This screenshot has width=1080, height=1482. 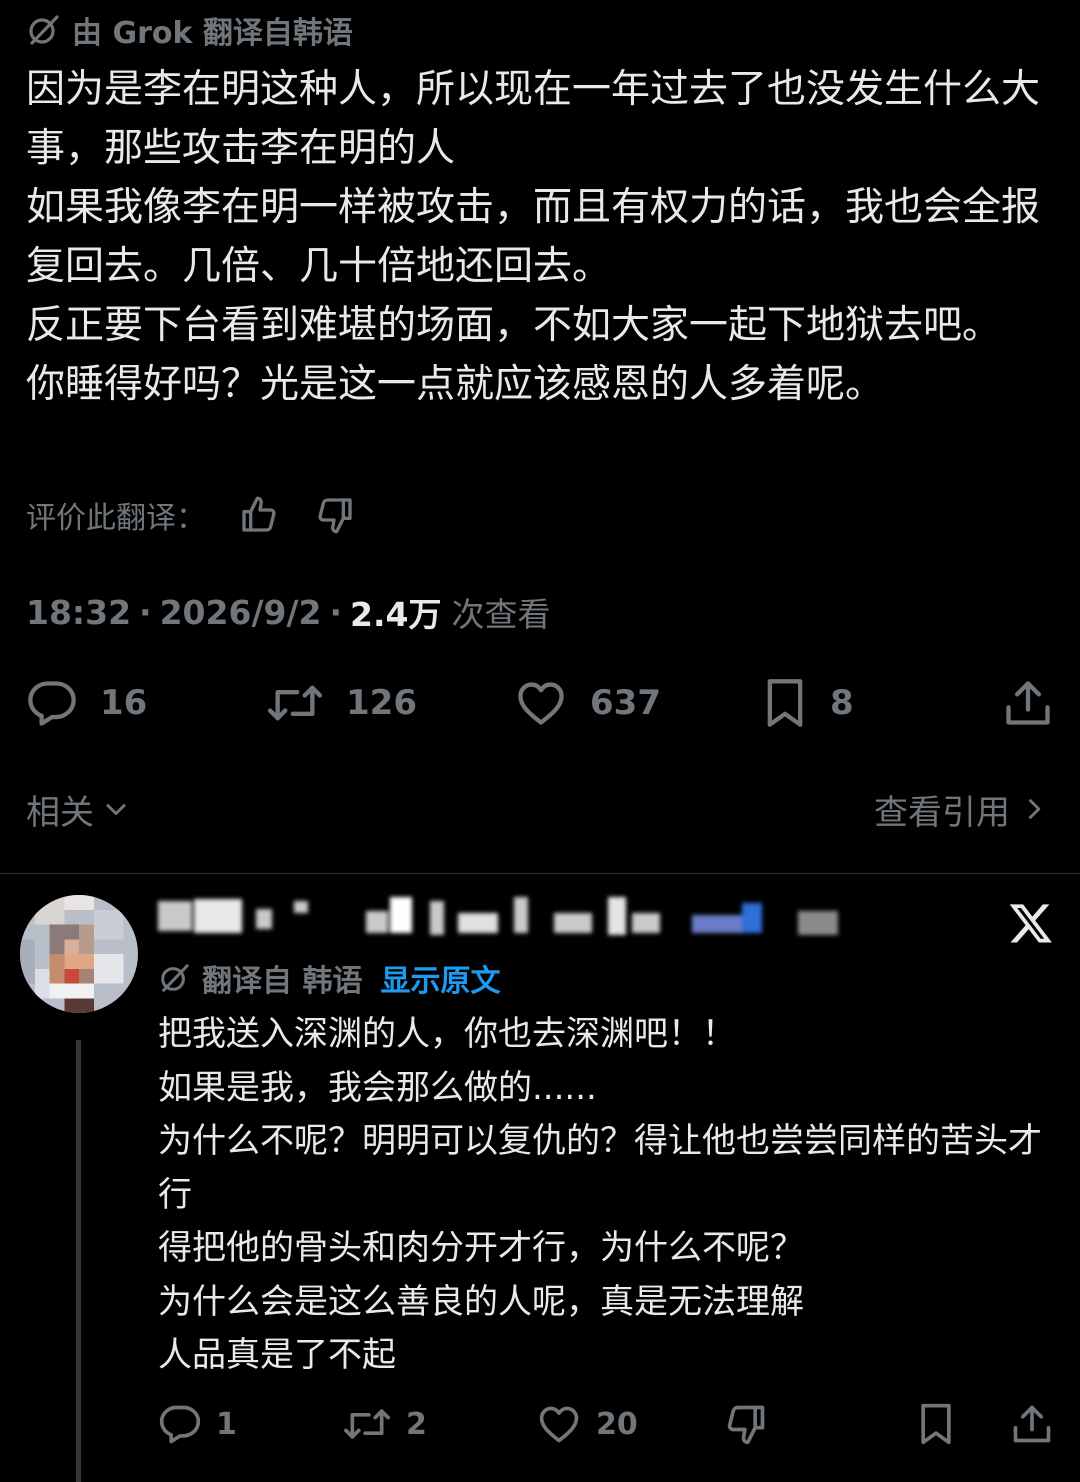 I want to click on tweet-time: 18:32, so click(x=78, y=612).